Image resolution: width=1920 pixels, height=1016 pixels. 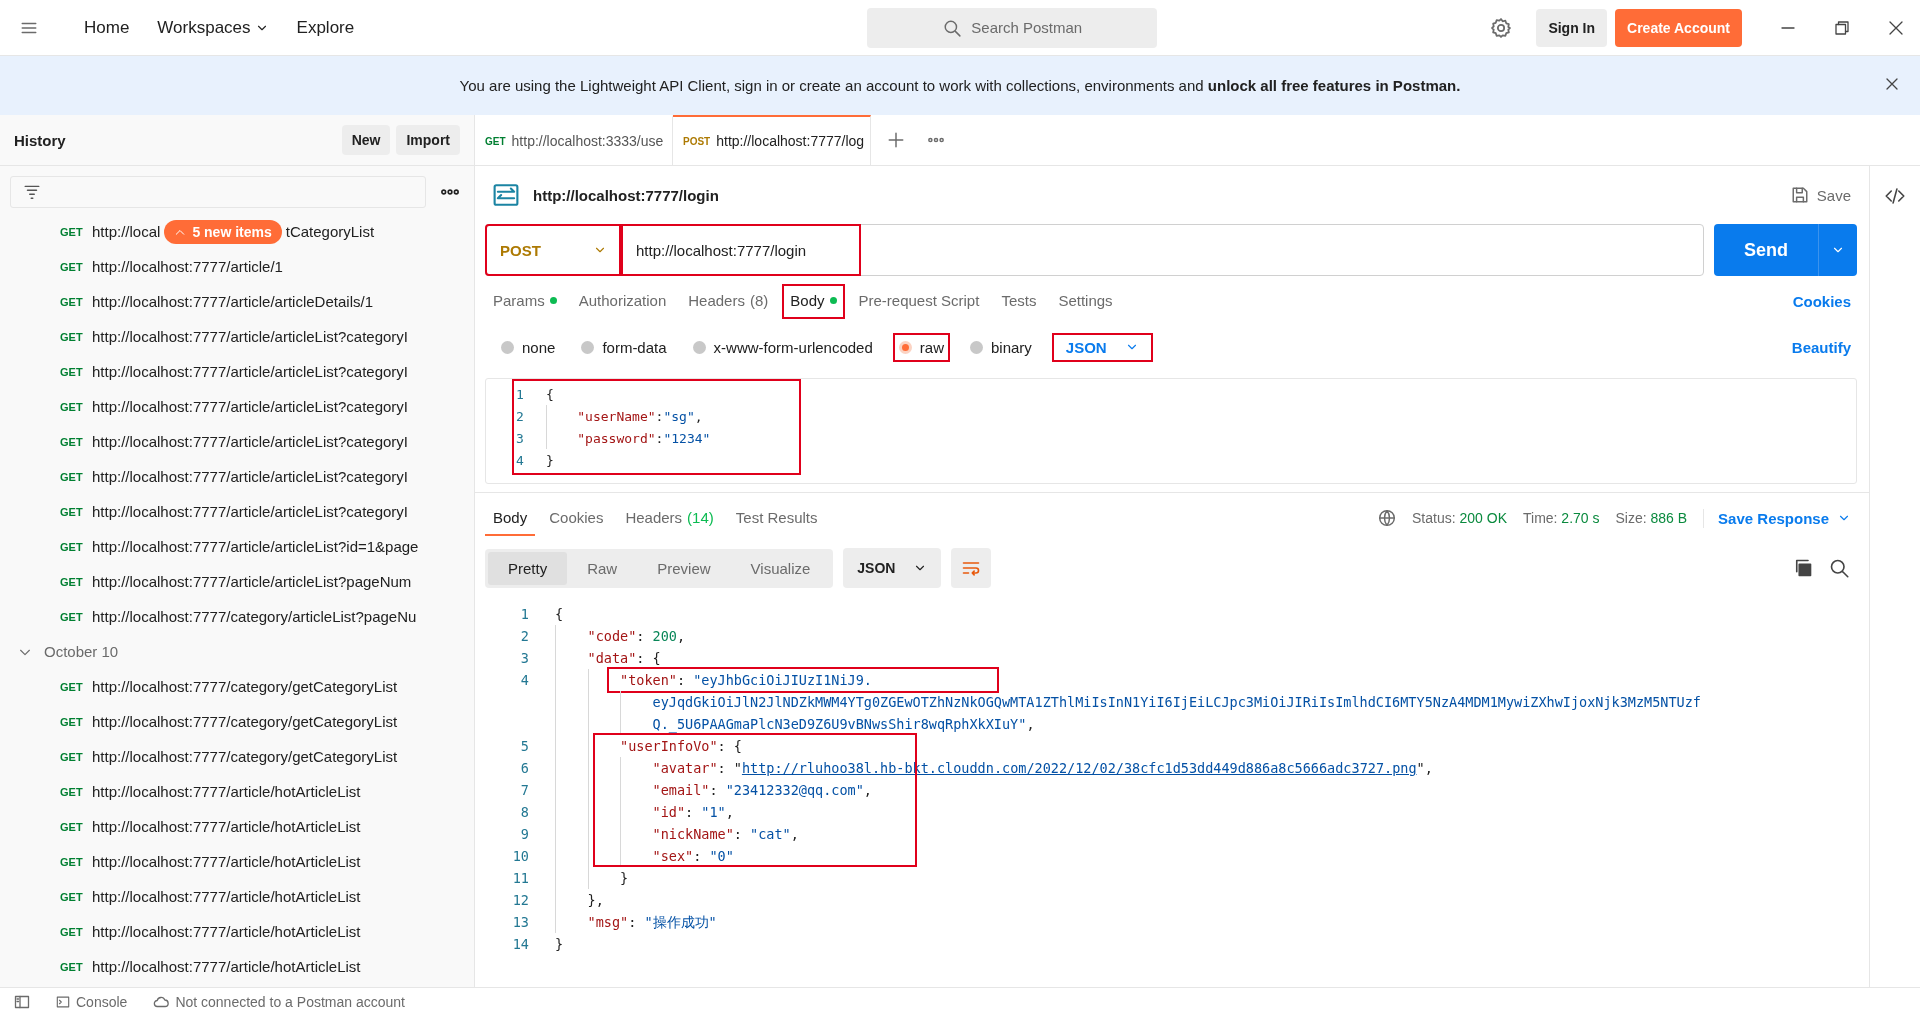 I want to click on view-mode-tab: Pretty, so click(x=528, y=568).